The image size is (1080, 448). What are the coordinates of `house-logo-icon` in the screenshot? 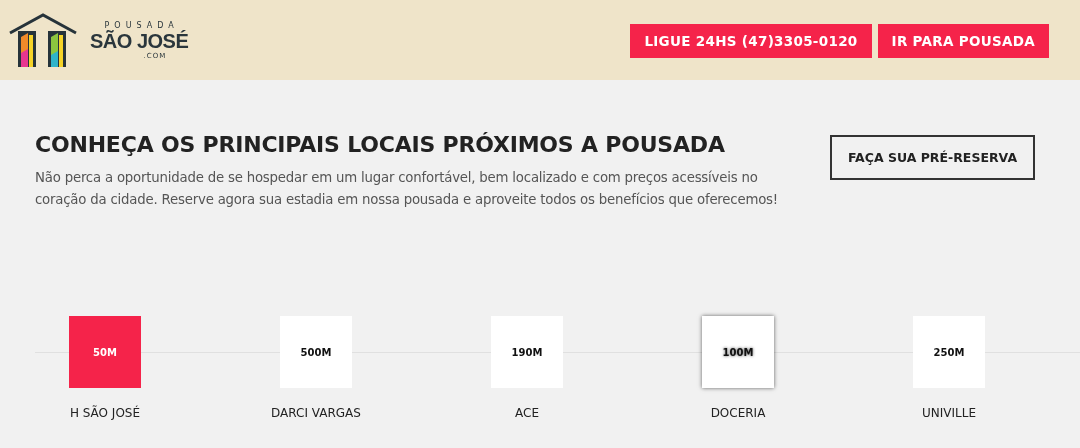 It's located at (43, 40).